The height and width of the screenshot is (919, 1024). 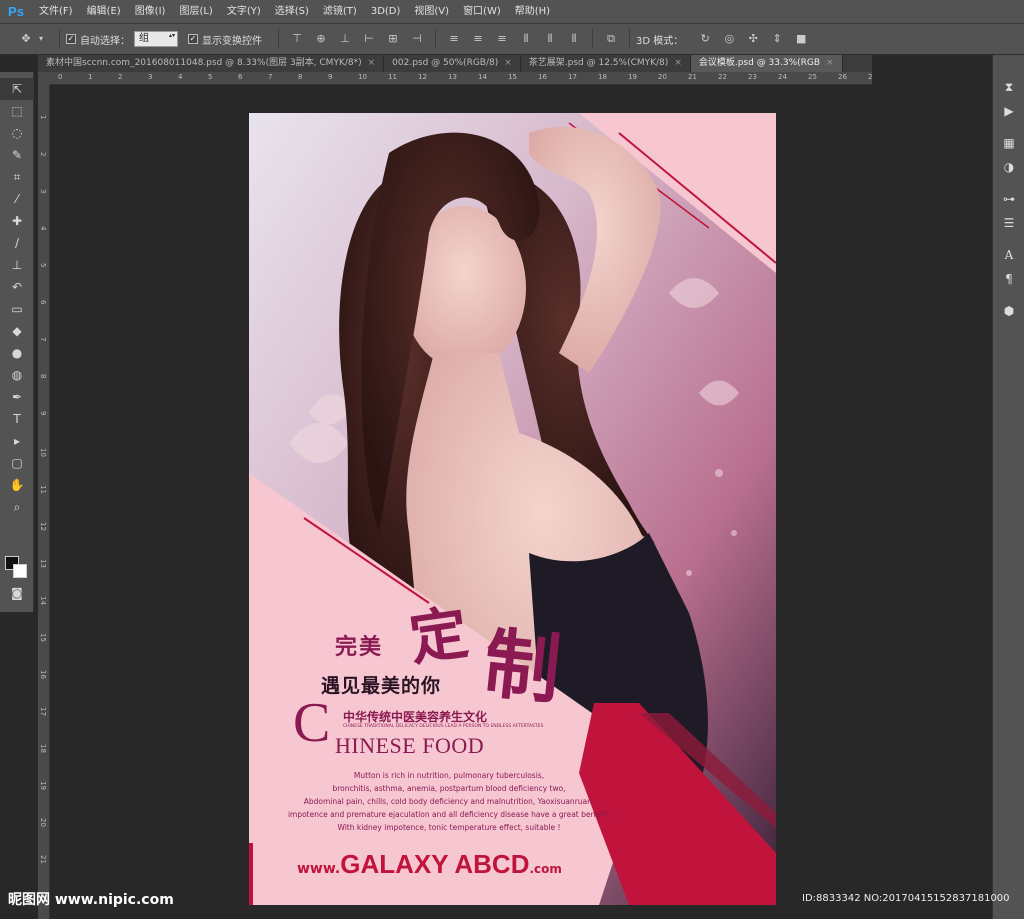 I want to click on 3d-panel-icon: ⬢, so click(x=1008, y=311).